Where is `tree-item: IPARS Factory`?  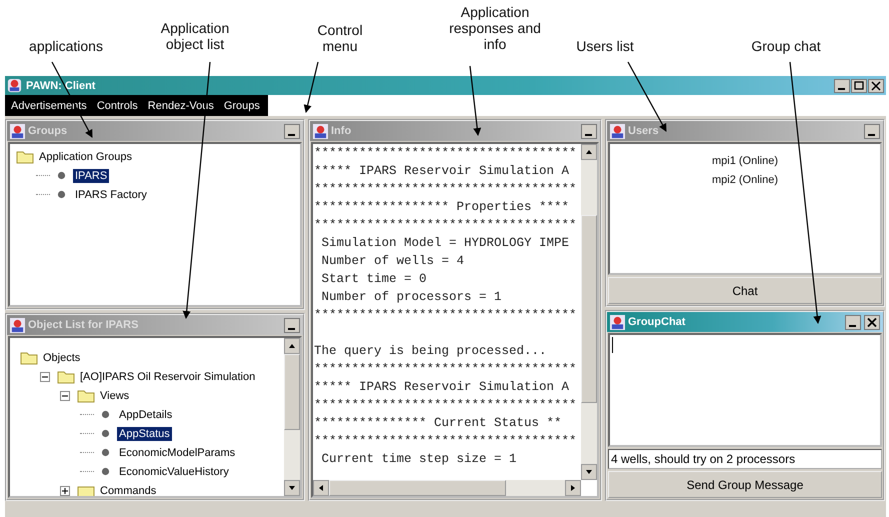
tree-item: IPARS Factory is located at coordinates (111, 195).